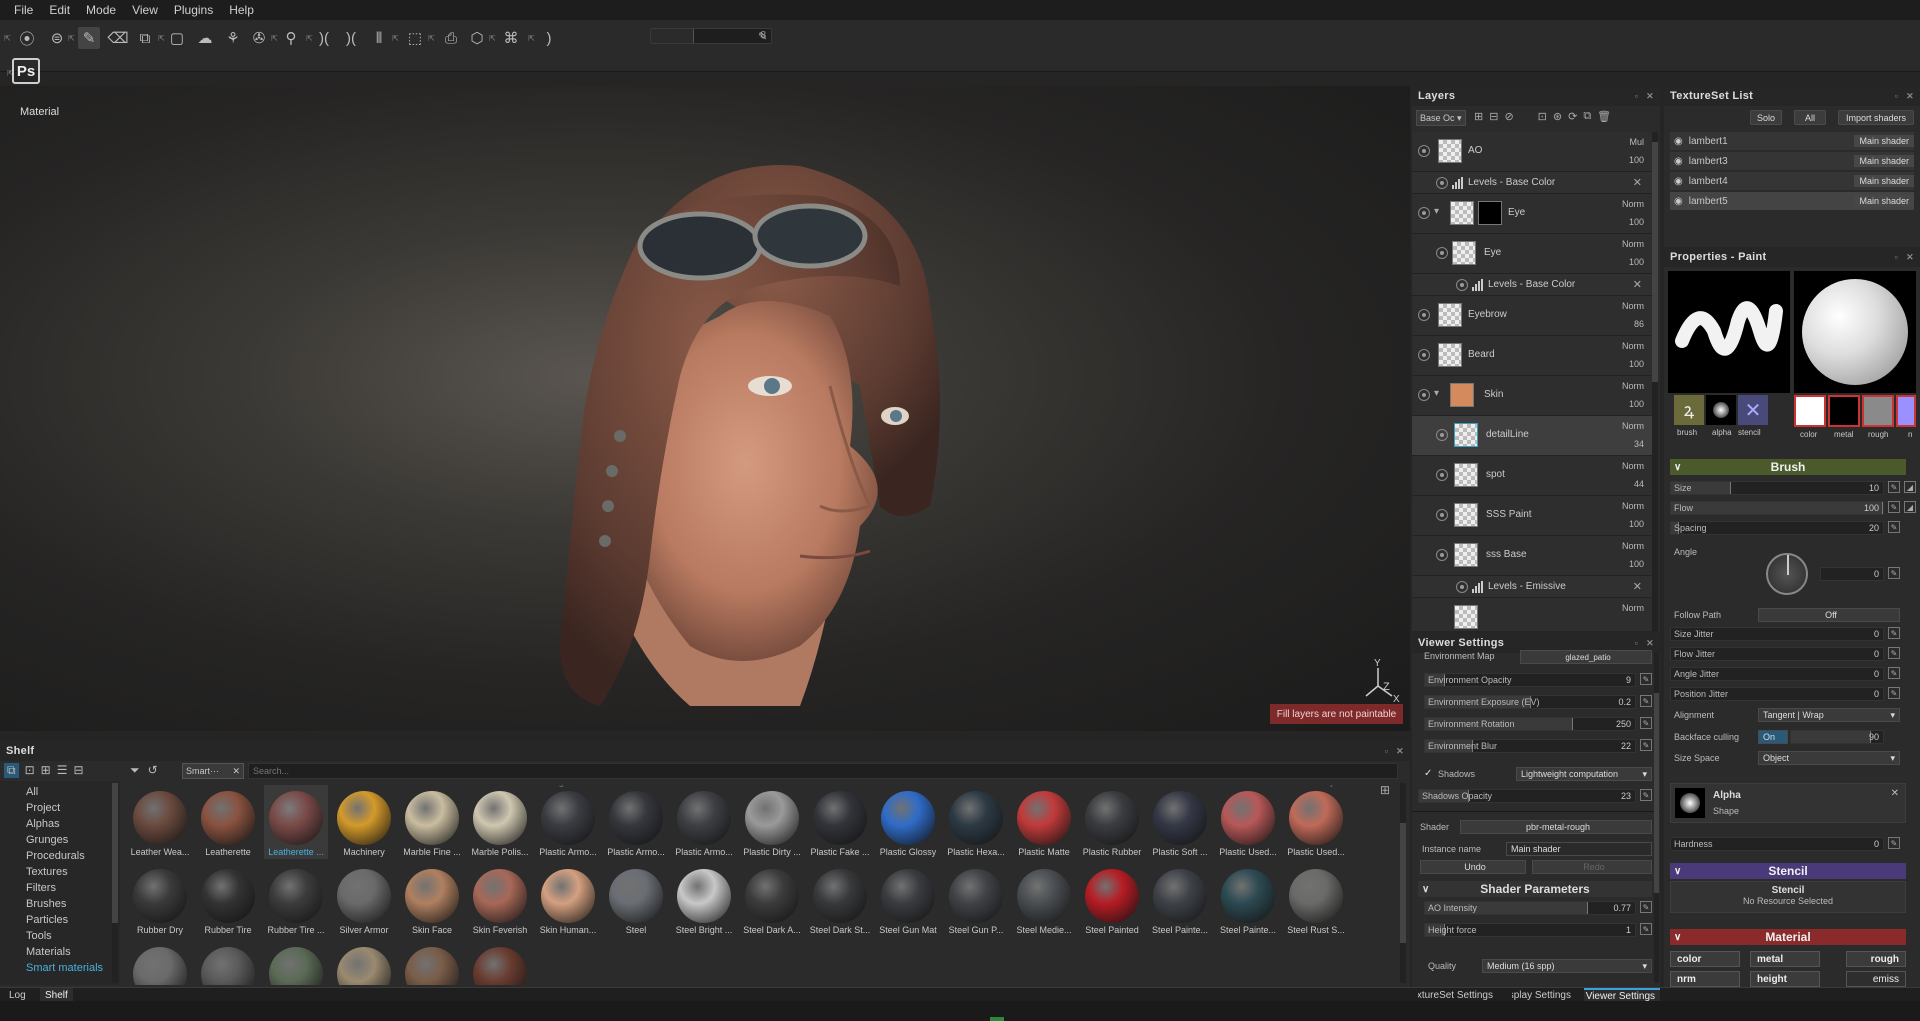 This screenshot has height=1021, width=1920. I want to click on material-tile: Plastic Glossy, so click(908, 822).